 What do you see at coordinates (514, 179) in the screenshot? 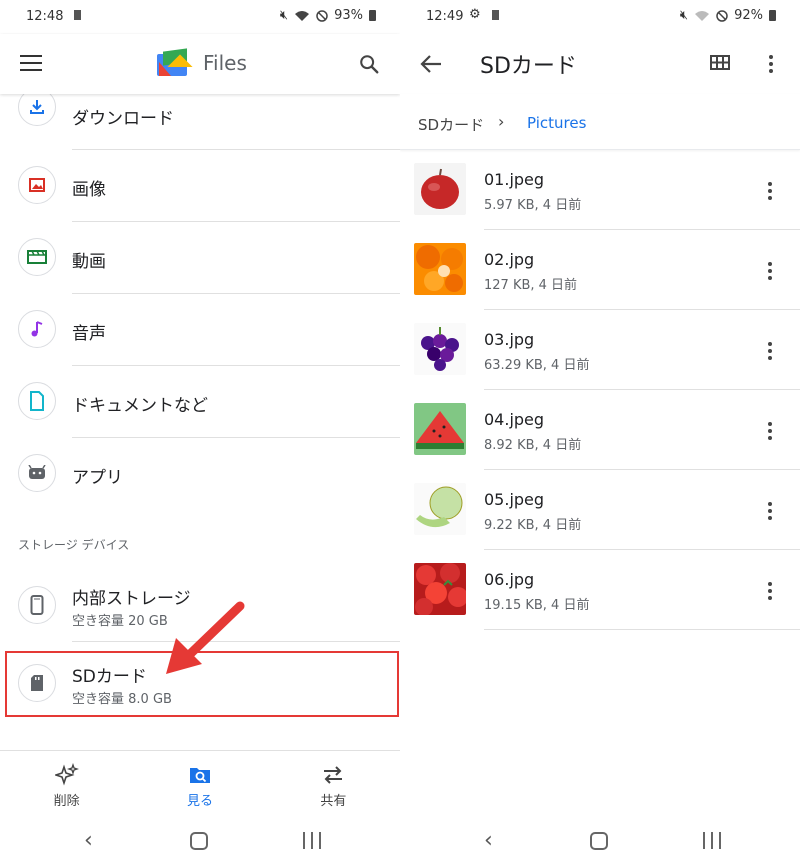
I see `file-name: 01.jpeg` at bounding box center [514, 179].